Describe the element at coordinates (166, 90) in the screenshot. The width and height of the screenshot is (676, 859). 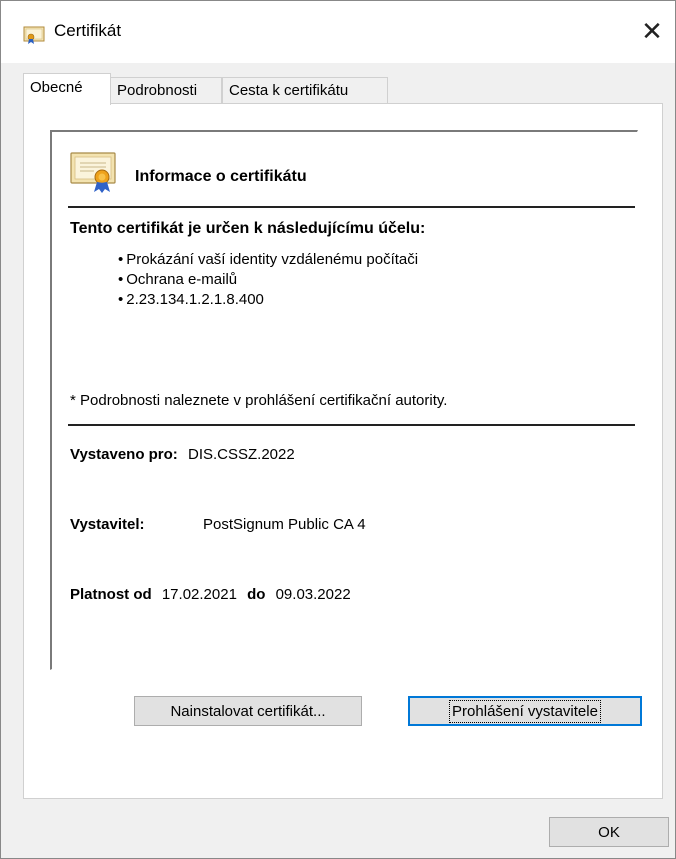
I see `tab-details: Podrobnosti` at that location.